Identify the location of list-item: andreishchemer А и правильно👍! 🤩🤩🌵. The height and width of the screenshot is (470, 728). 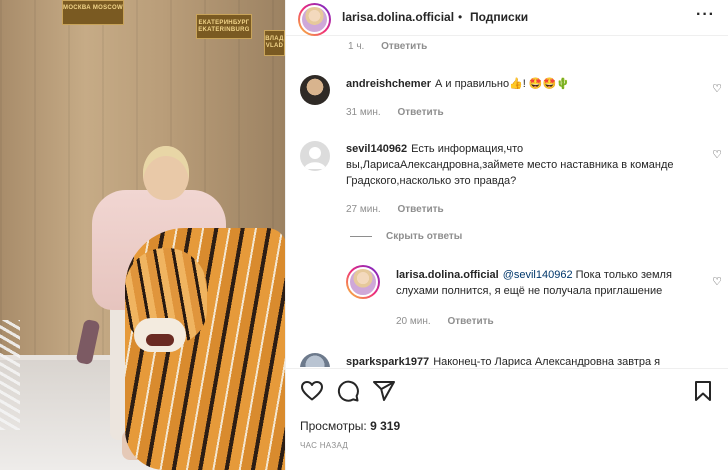
(516, 84).